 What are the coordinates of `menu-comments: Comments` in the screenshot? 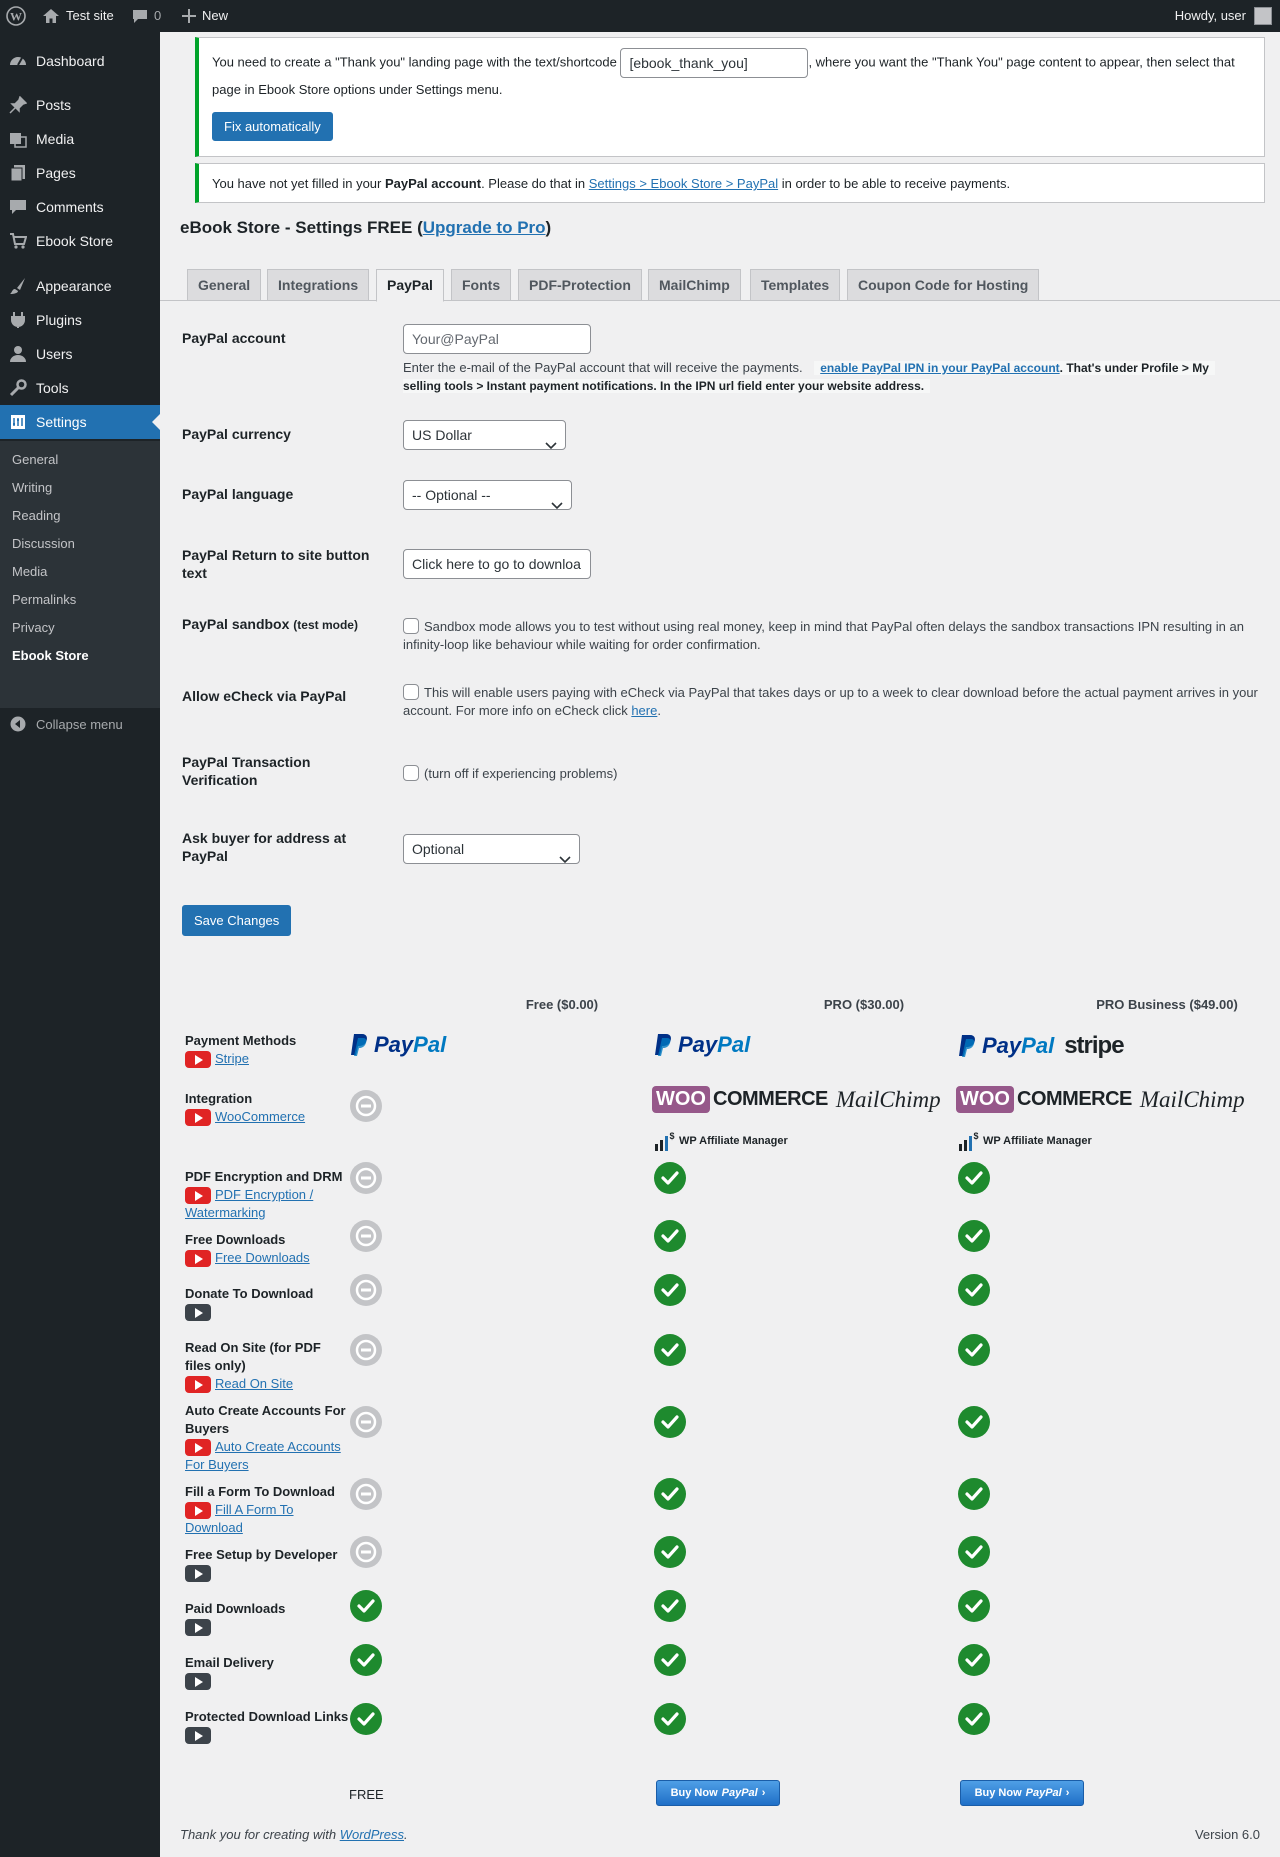 It's located at (80, 207).